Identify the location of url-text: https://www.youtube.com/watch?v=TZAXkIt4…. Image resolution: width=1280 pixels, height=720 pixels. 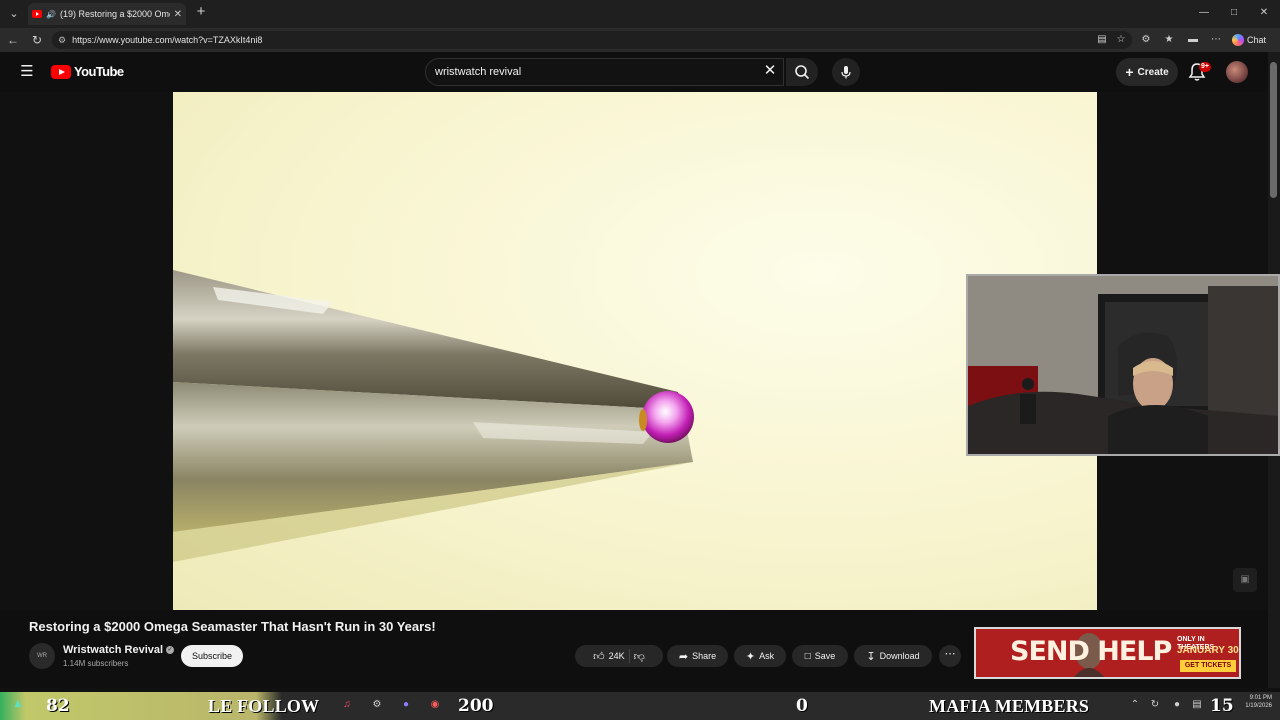
(167, 40).